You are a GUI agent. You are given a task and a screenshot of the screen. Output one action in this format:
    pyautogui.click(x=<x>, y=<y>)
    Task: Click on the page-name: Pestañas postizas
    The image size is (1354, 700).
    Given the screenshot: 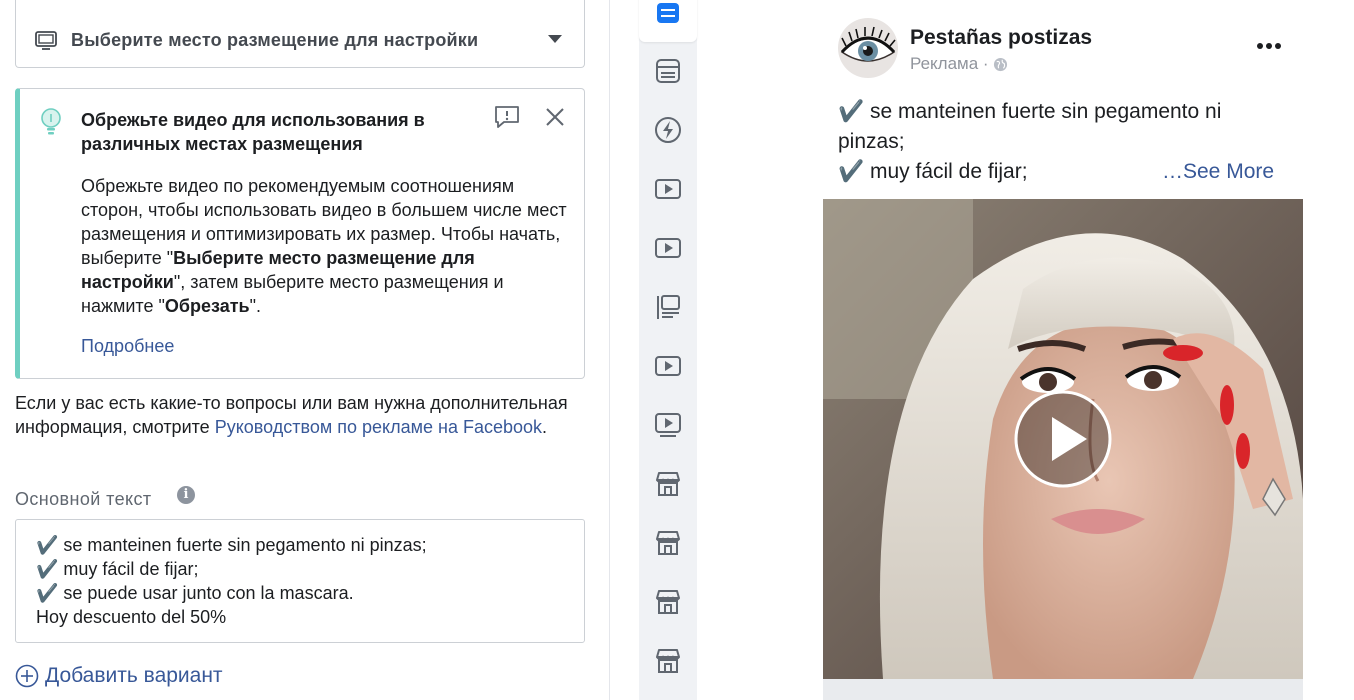 What is the action you would take?
    pyautogui.click(x=1001, y=38)
    